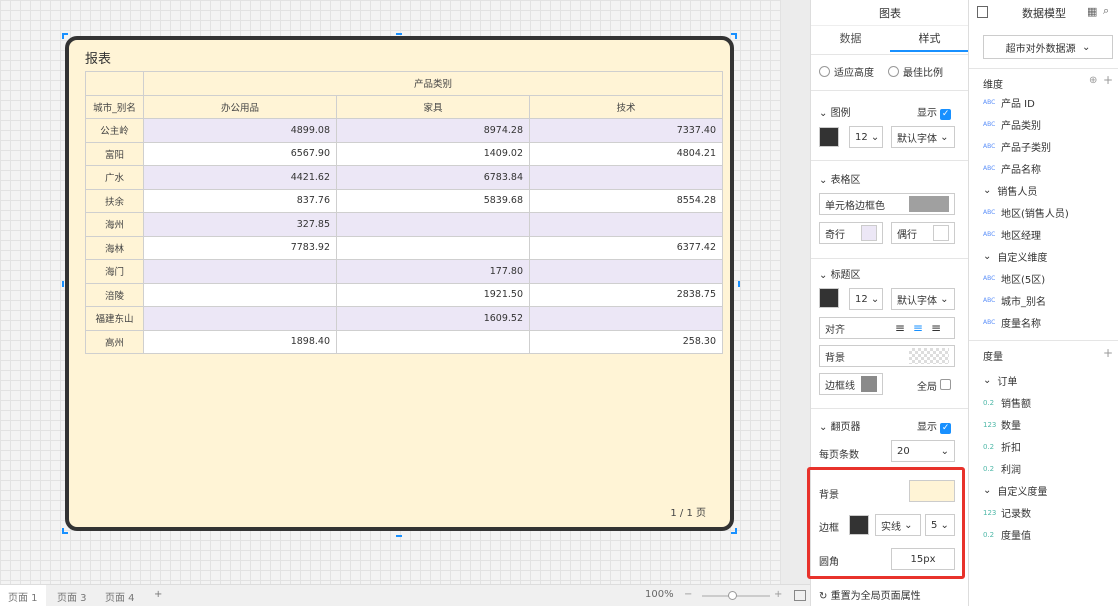 The height and width of the screenshot is (606, 1118). Describe the element at coordinates (404, 153) in the screenshot. I see `table-row: 富阳 6567.90 1409.02 4804.21` at that location.